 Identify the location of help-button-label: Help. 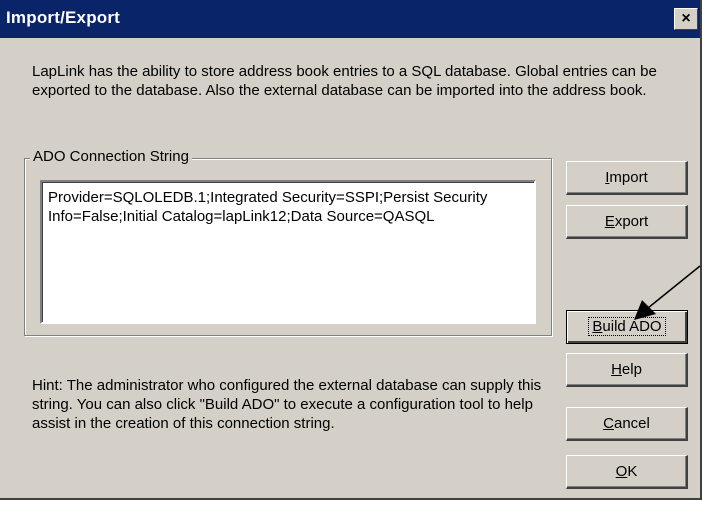
(626, 369).